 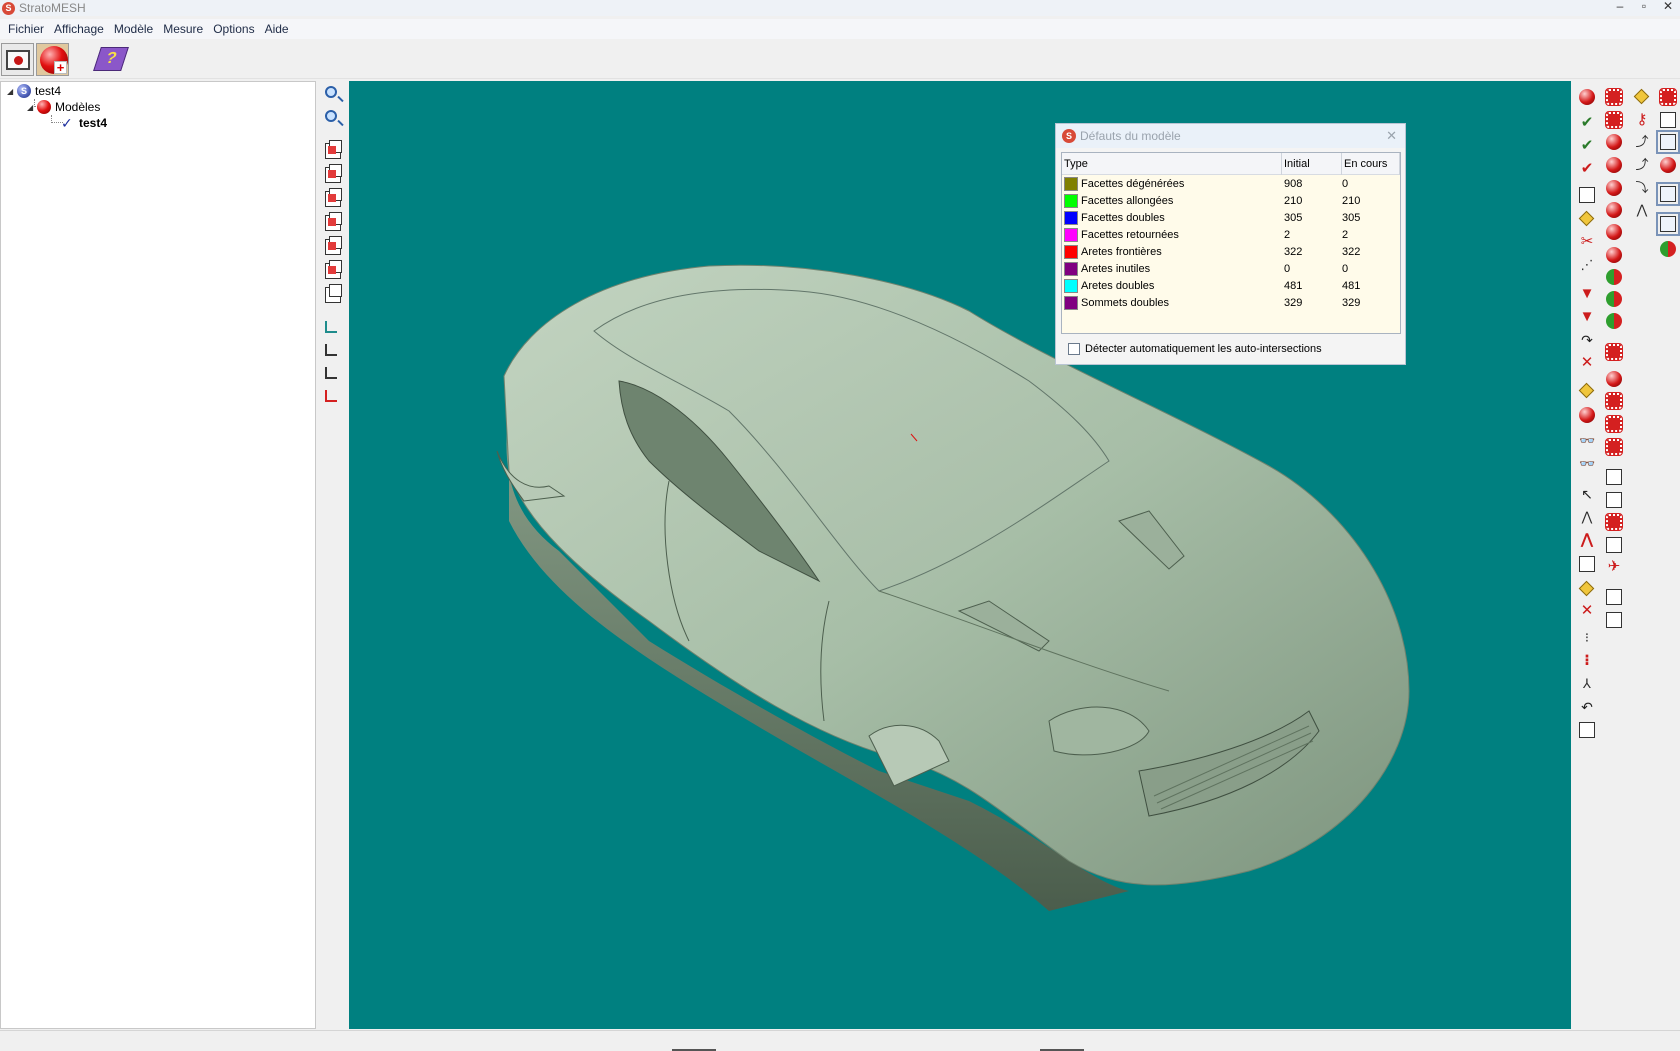 I want to click on key-icon: ⚷, so click(x=1642, y=120).